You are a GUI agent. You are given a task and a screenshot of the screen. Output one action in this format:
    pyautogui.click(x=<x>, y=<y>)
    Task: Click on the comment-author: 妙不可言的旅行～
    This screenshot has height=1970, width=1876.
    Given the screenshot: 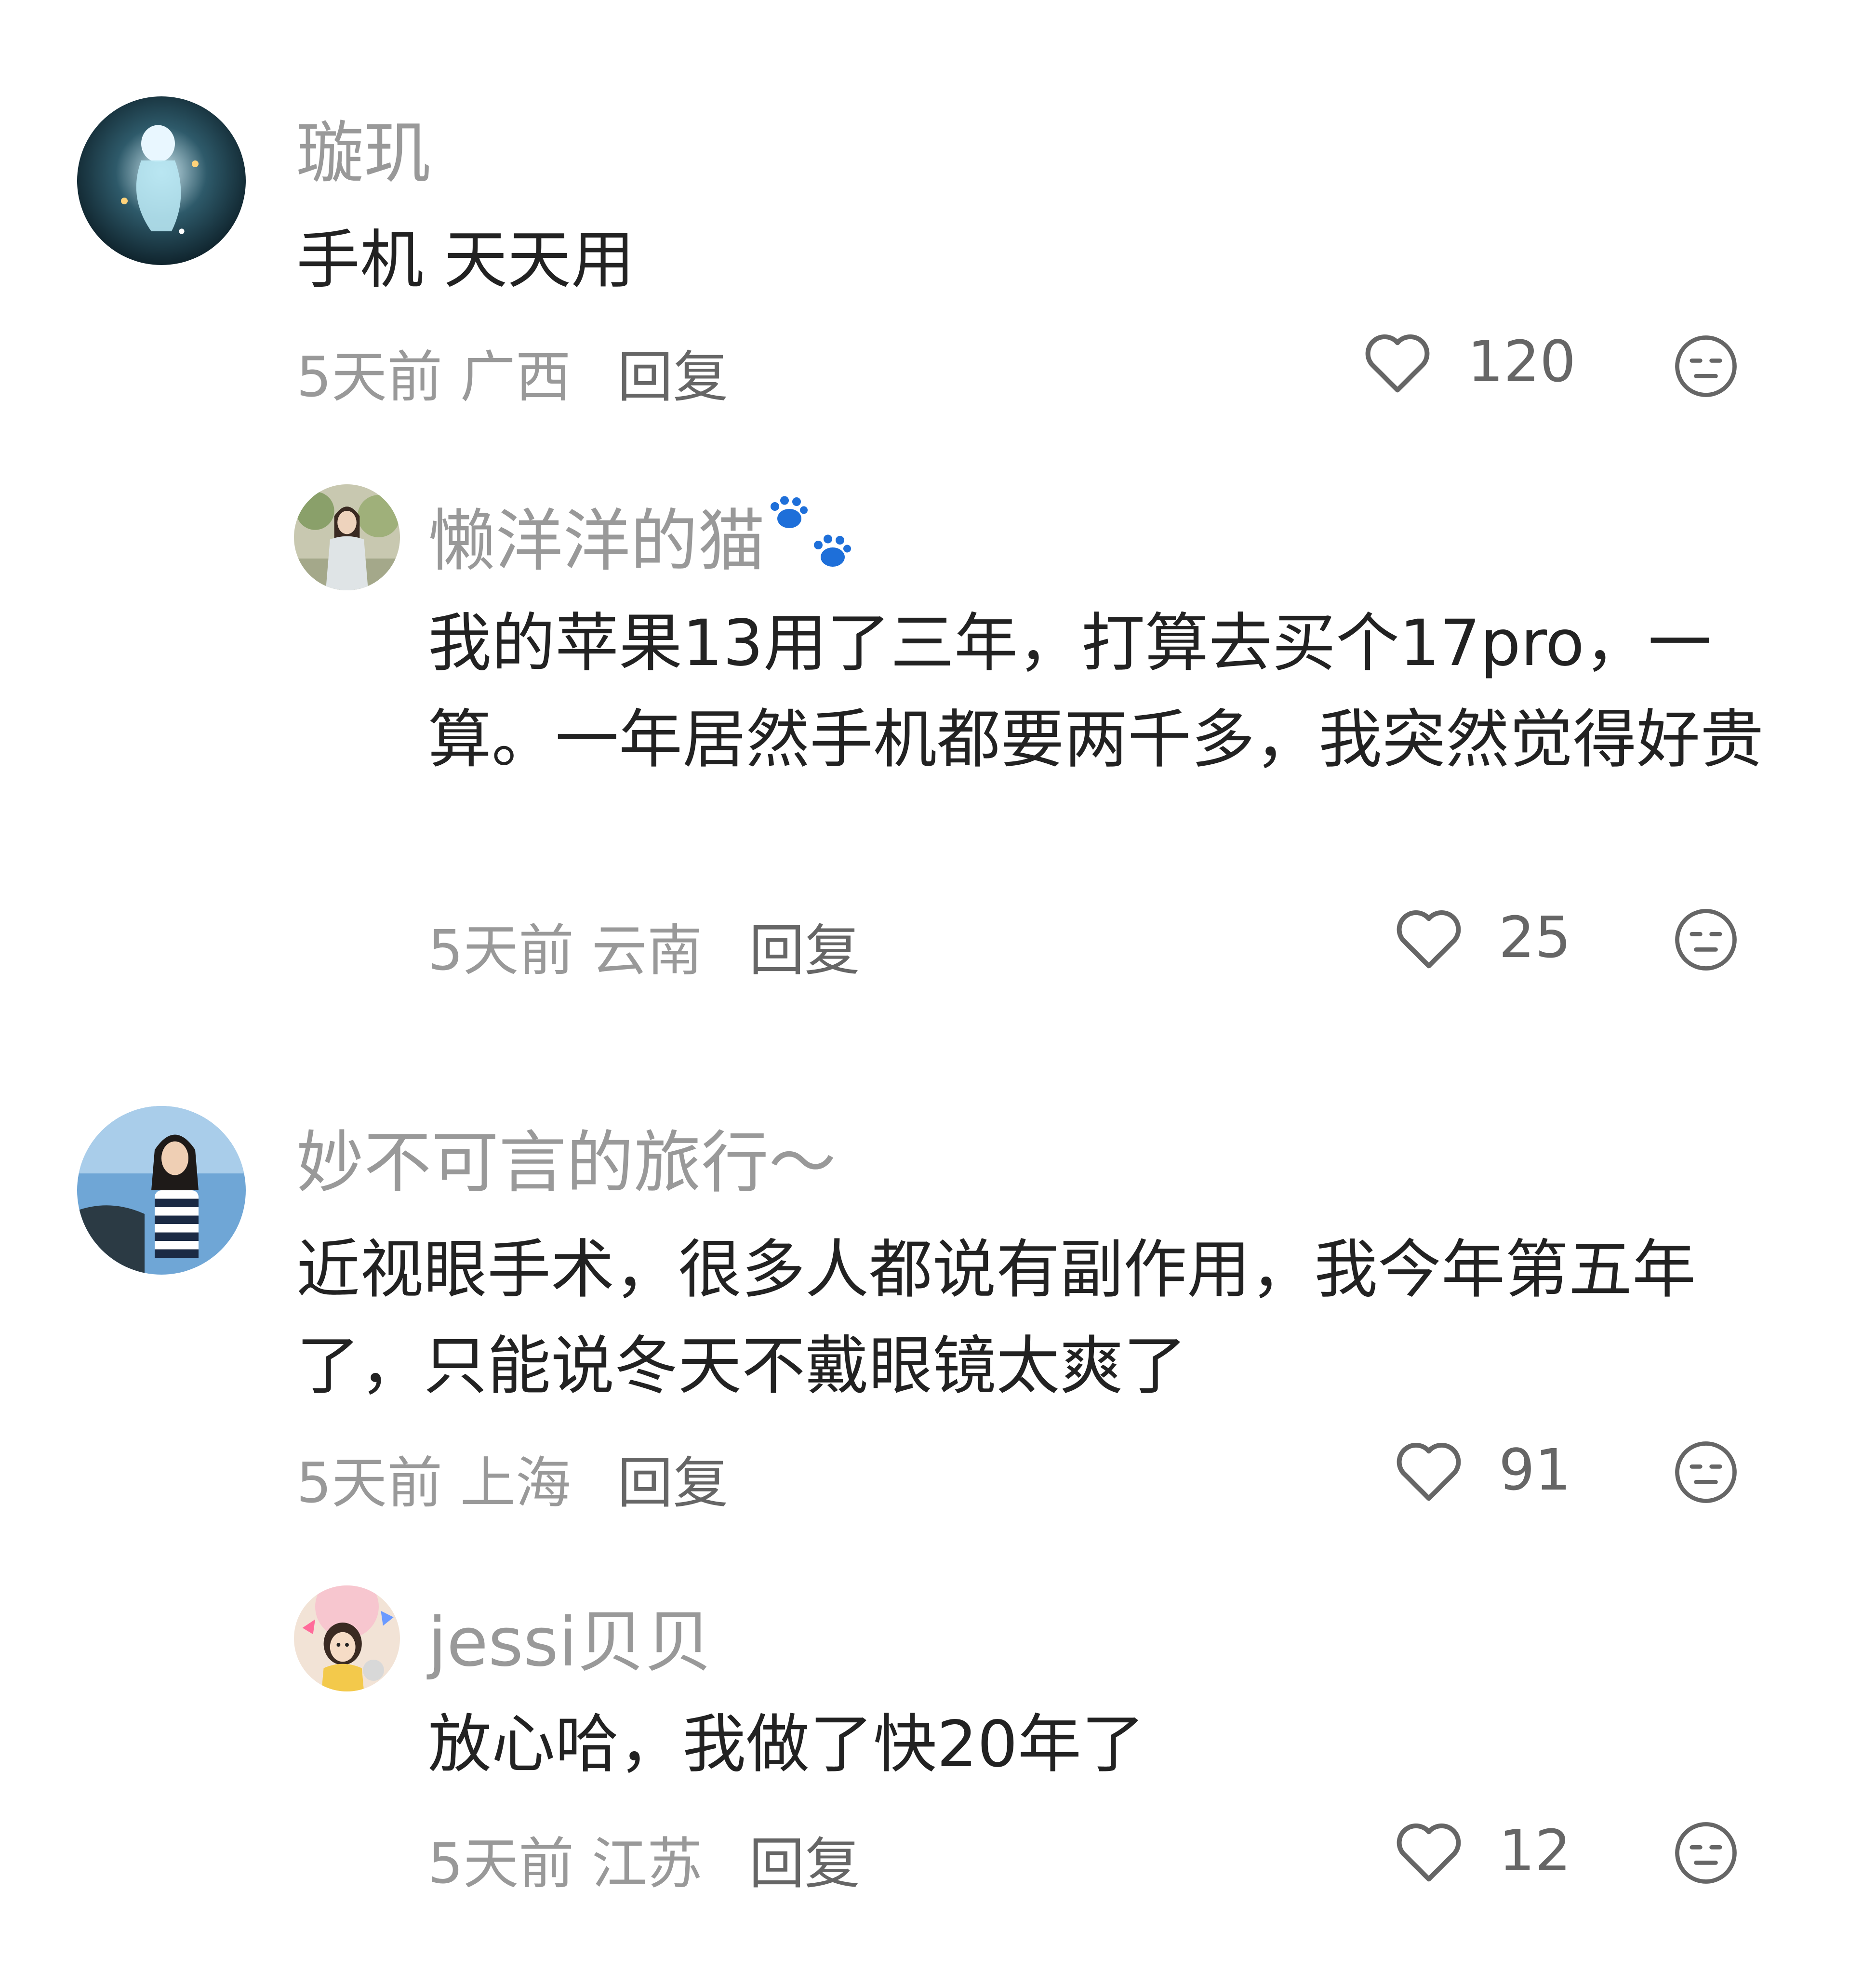 What is the action you would take?
    pyautogui.click(x=566, y=1157)
    